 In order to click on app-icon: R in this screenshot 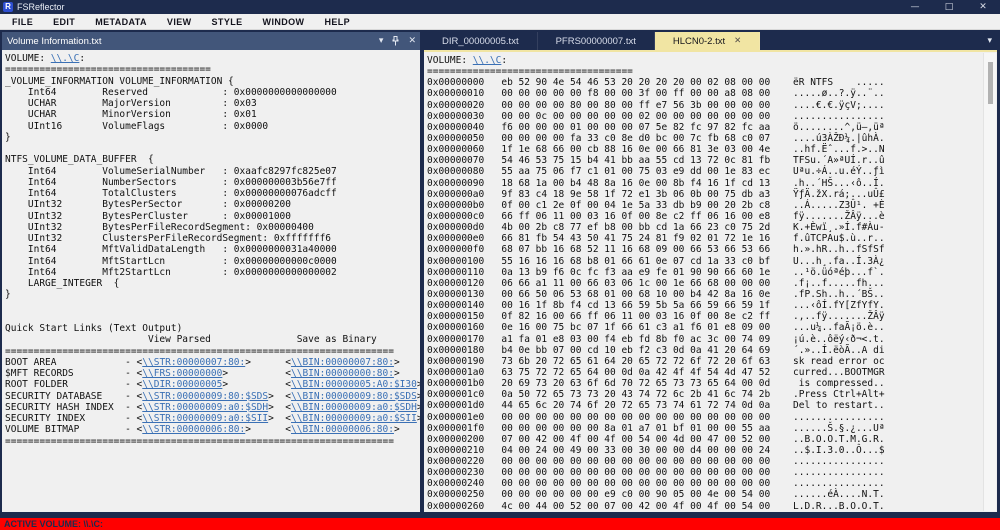, I will do `click(8, 7)`.